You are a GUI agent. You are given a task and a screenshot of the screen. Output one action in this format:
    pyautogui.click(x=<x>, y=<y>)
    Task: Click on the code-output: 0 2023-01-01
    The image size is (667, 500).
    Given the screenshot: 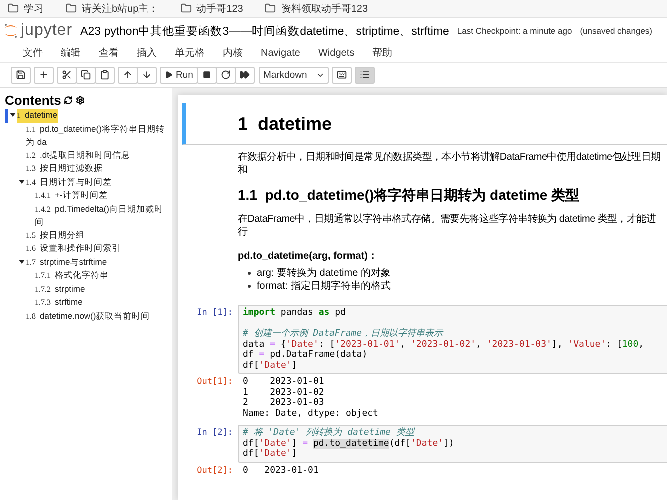 What is the action you would take?
    pyautogui.click(x=281, y=471)
    